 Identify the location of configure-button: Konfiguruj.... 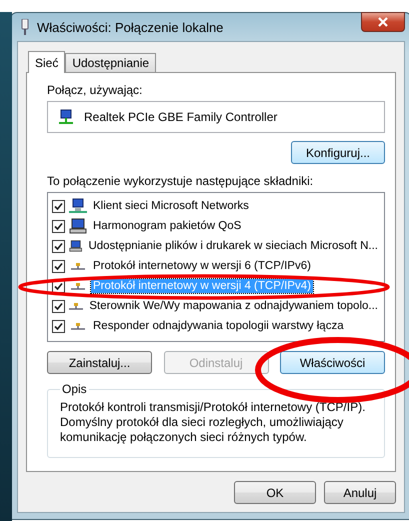
(338, 152).